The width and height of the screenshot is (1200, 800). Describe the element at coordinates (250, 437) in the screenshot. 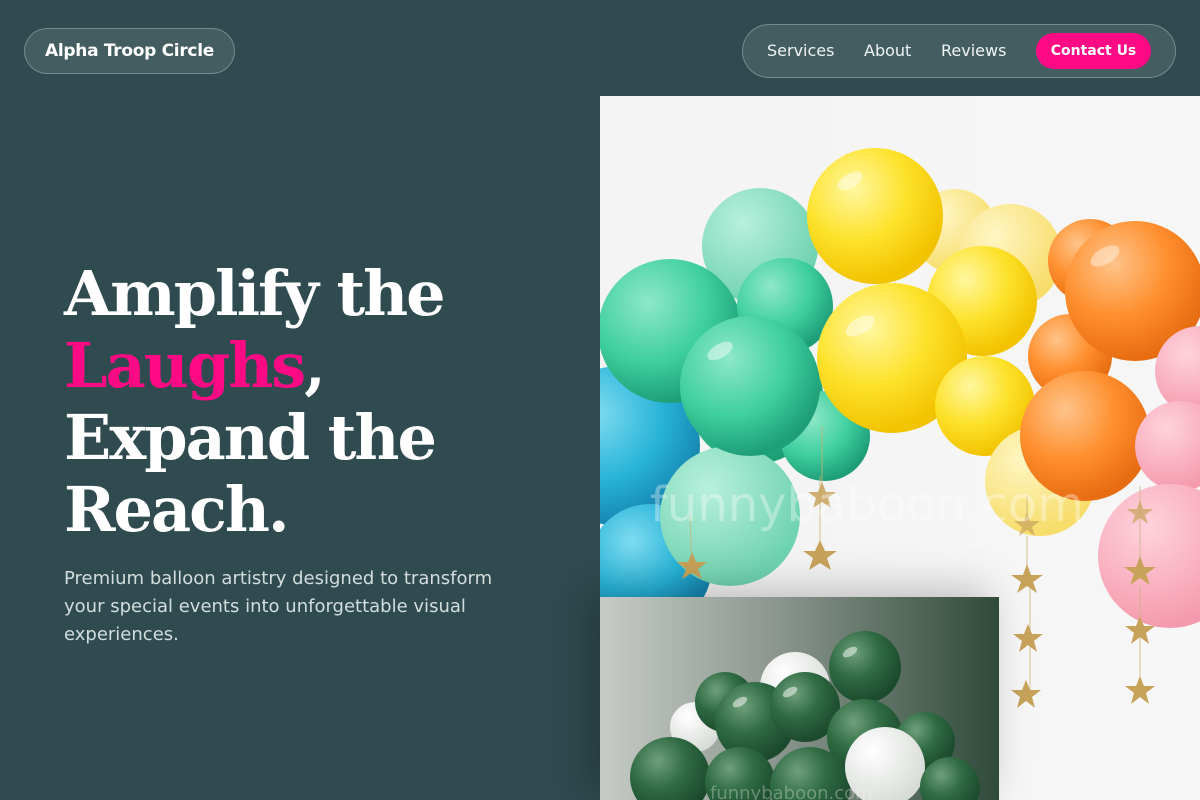

I see `headline-line-3: Expand the` at that location.